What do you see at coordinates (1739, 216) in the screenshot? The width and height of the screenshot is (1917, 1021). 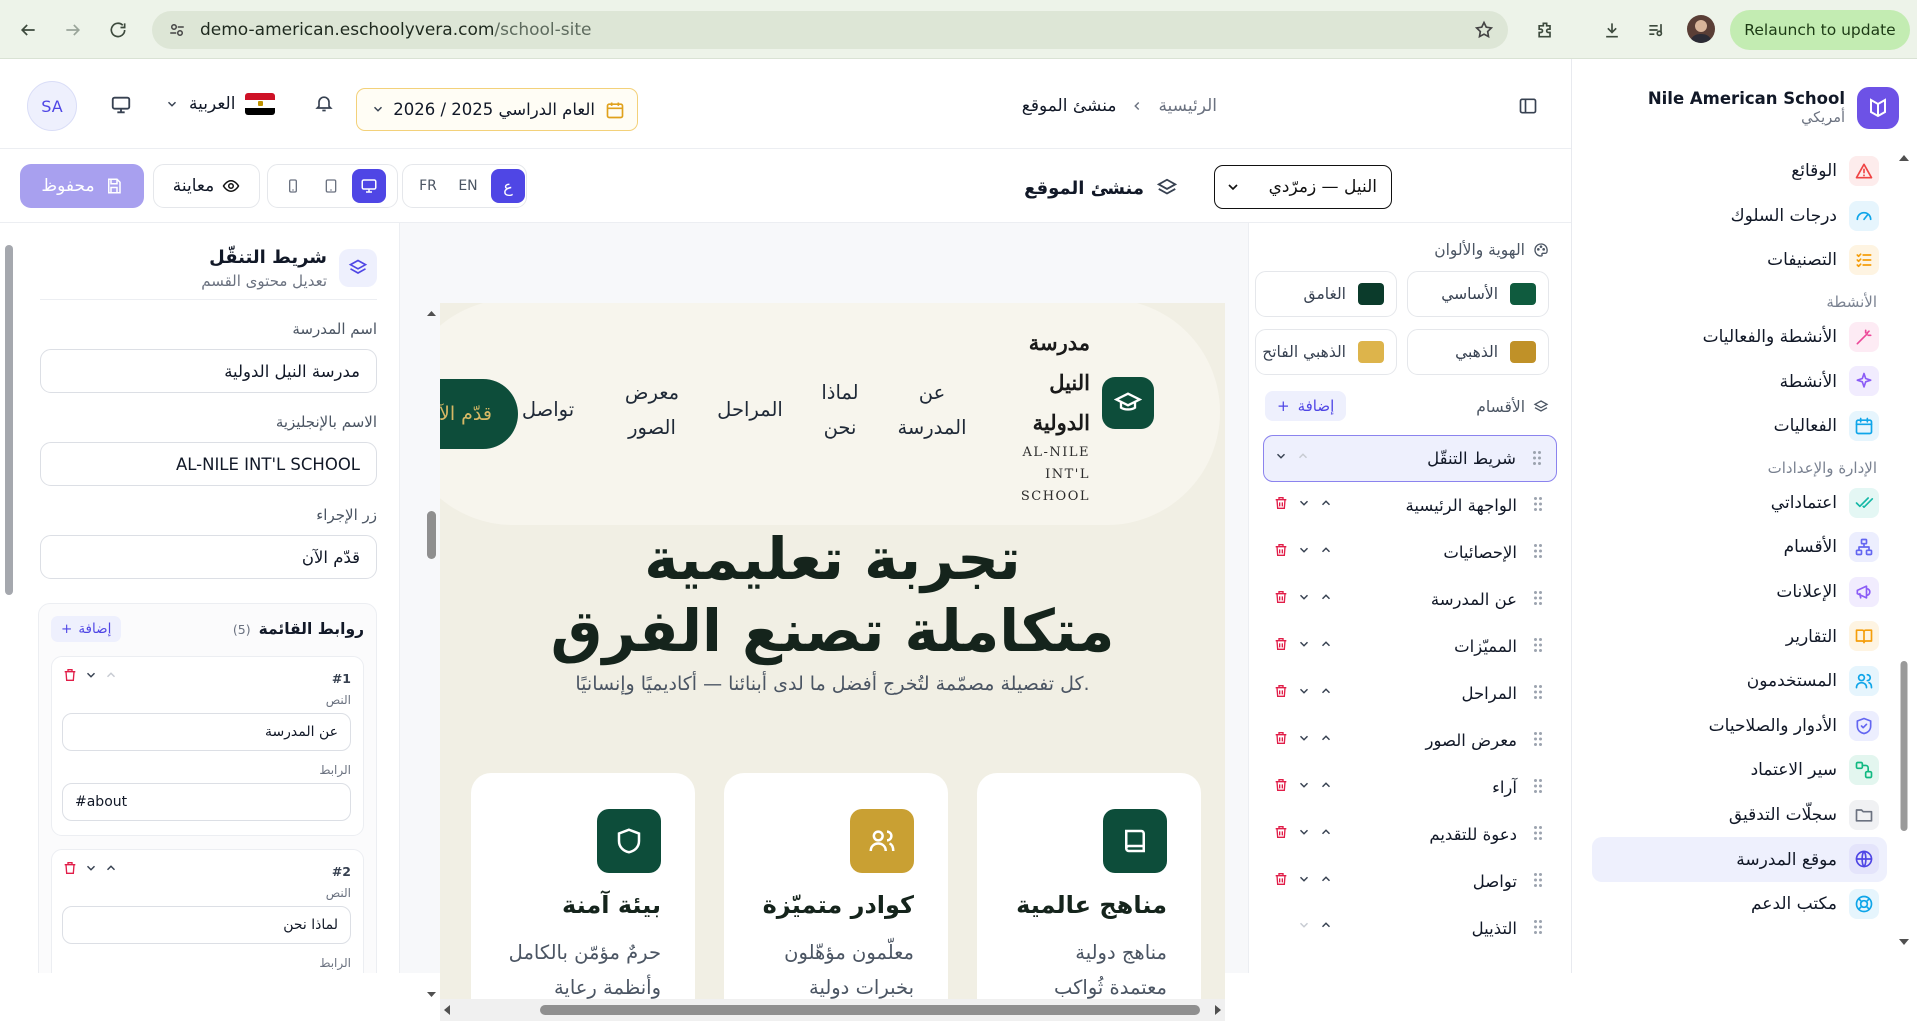 I see `sidebar-item-gauge: درجات السلوك` at bounding box center [1739, 216].